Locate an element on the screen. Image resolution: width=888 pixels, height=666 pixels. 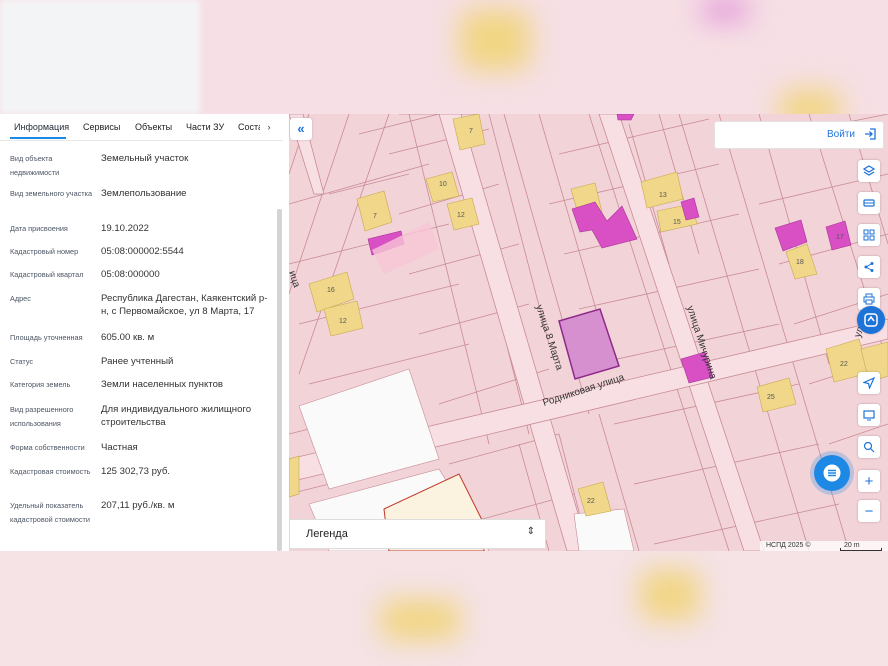
plus-icon: + is located at coordinates (869, 481).